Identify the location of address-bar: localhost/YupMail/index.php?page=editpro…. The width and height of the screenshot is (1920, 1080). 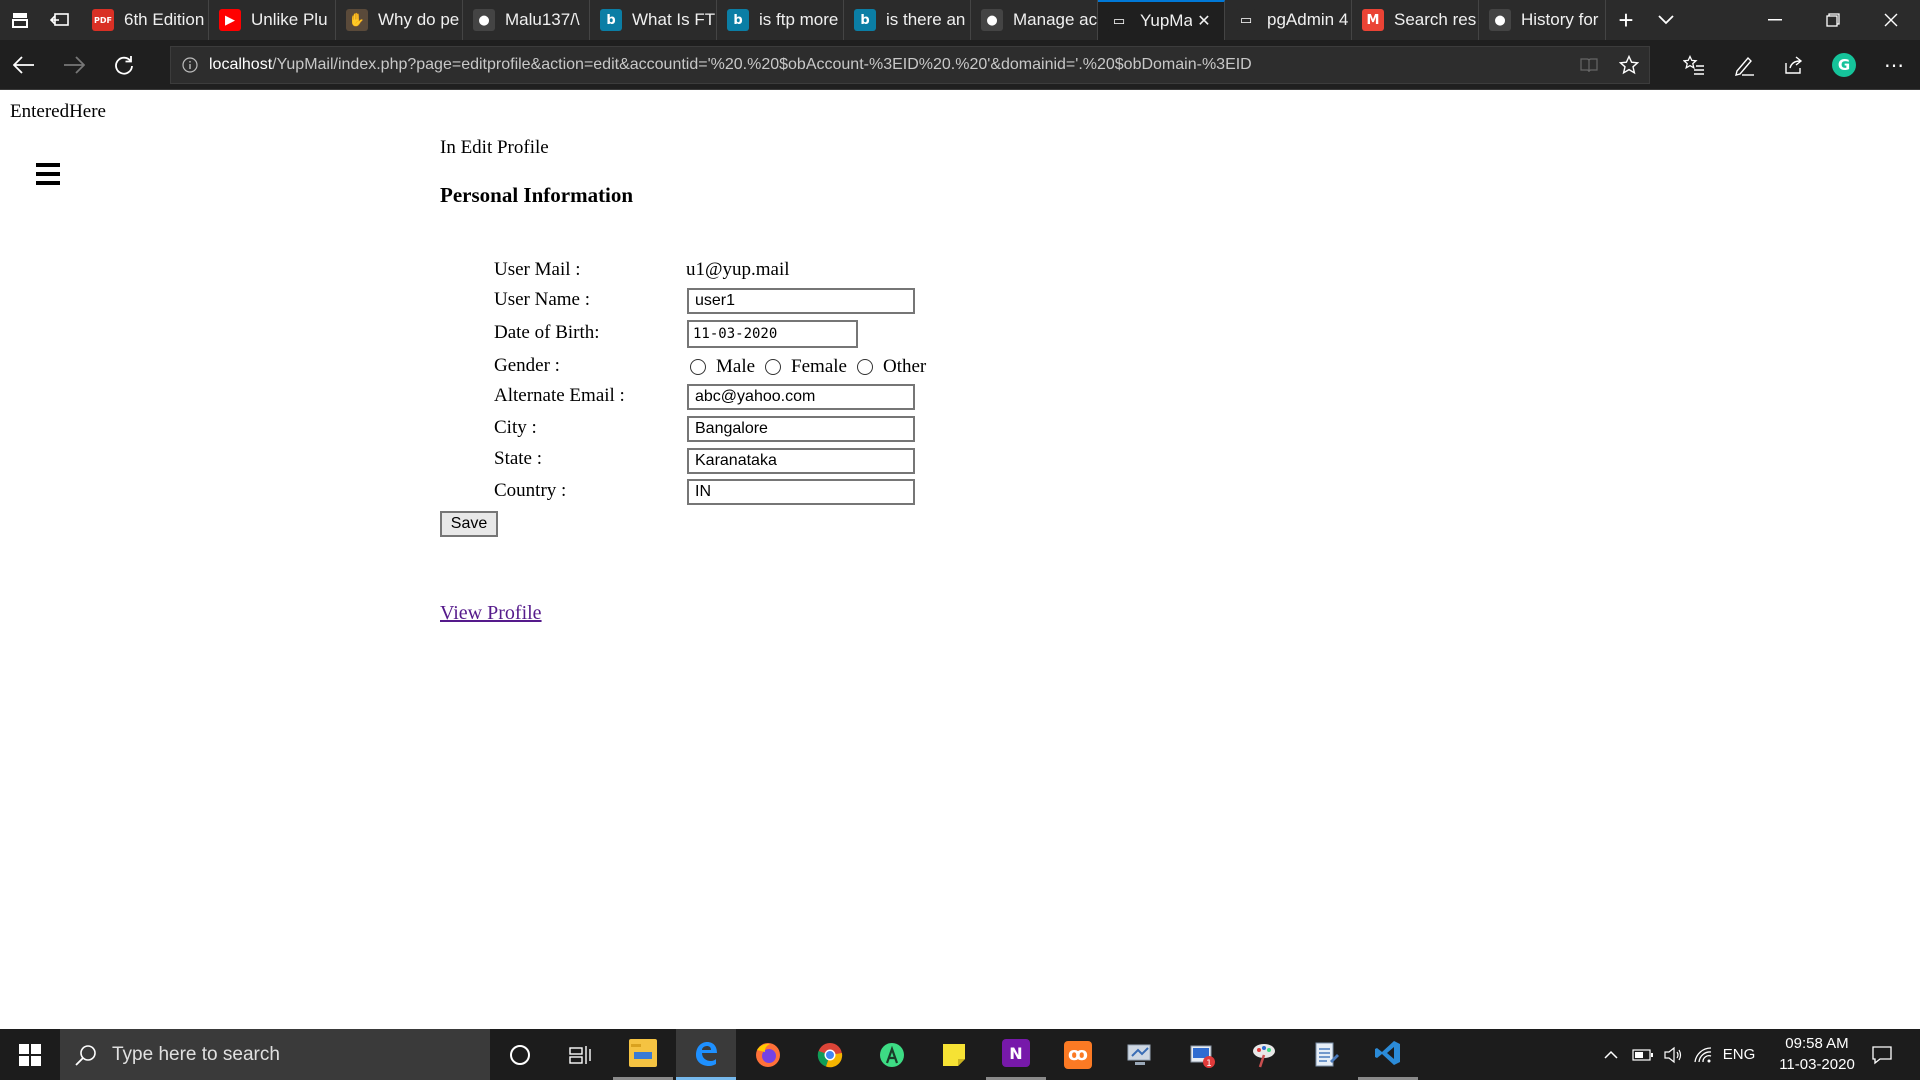
(910, 65).